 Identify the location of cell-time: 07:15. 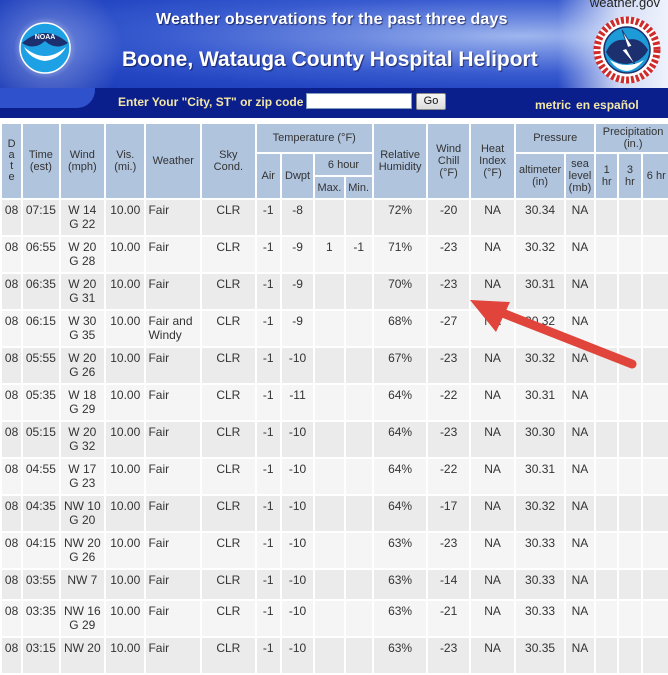
(41, 217).